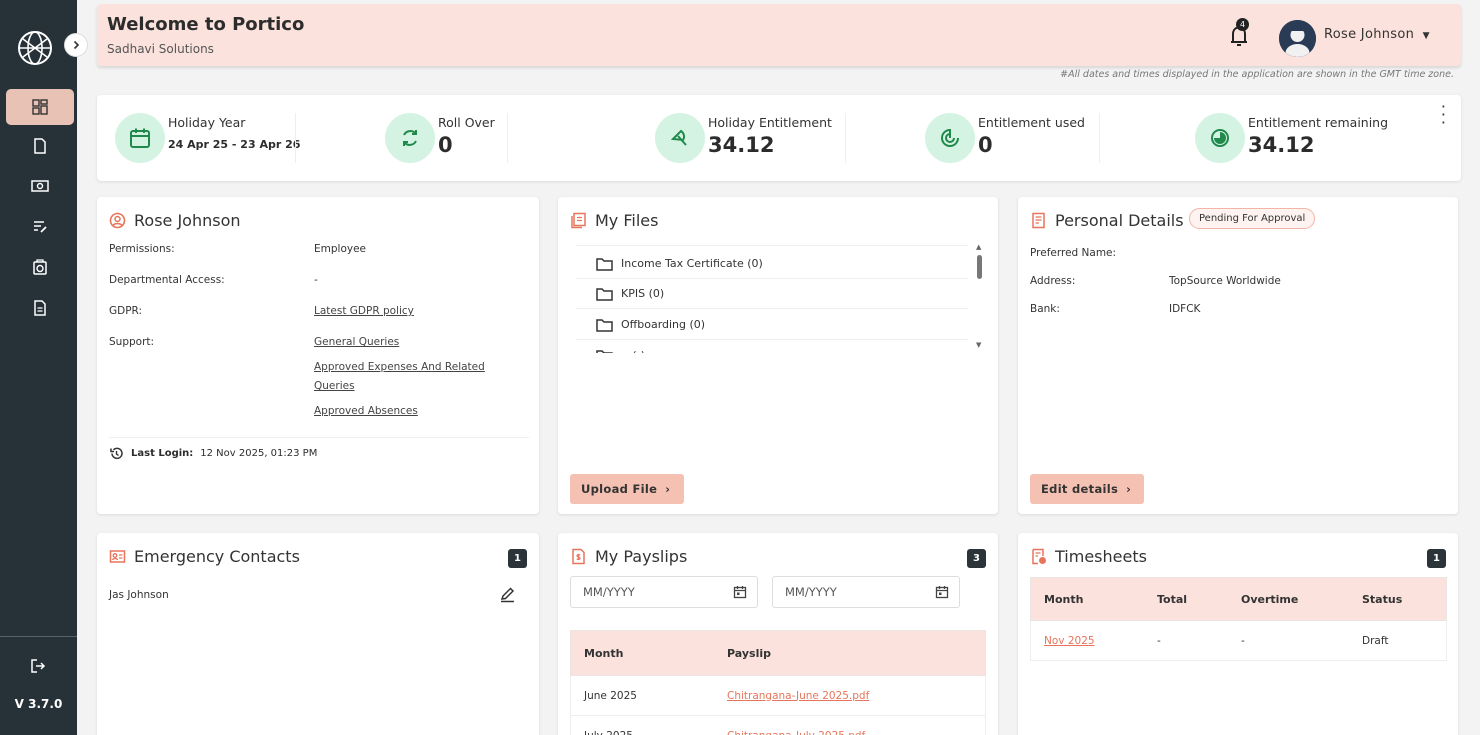  Describe the element at coordinates (1220, 138) in the screenshot. I see `pie-chart-icon` at that location.